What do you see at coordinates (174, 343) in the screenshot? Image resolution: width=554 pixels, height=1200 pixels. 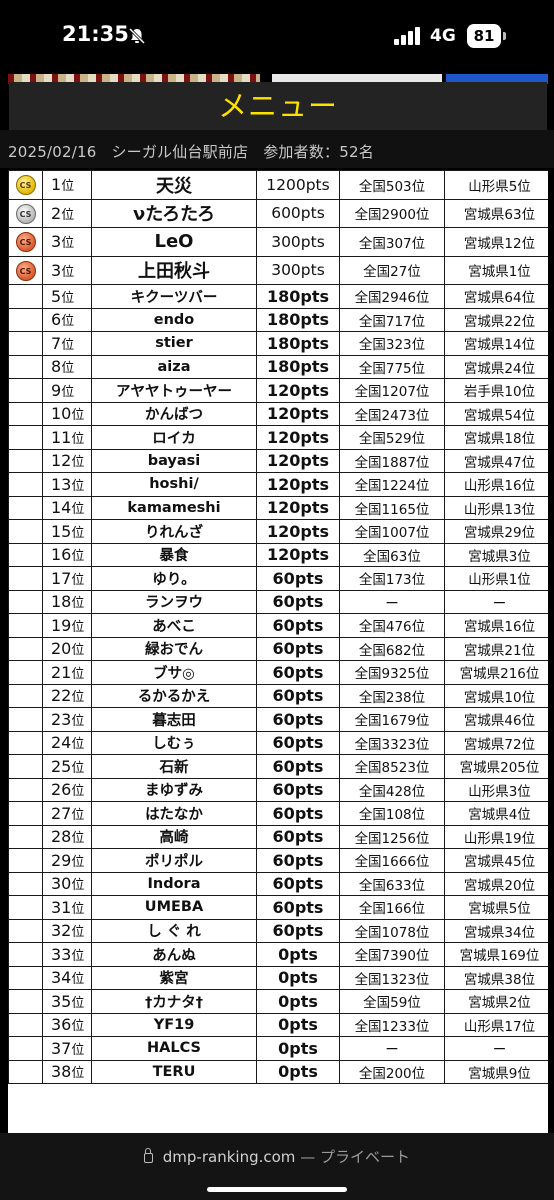 I see `player-name: stier` at bounding box center [174, 343].